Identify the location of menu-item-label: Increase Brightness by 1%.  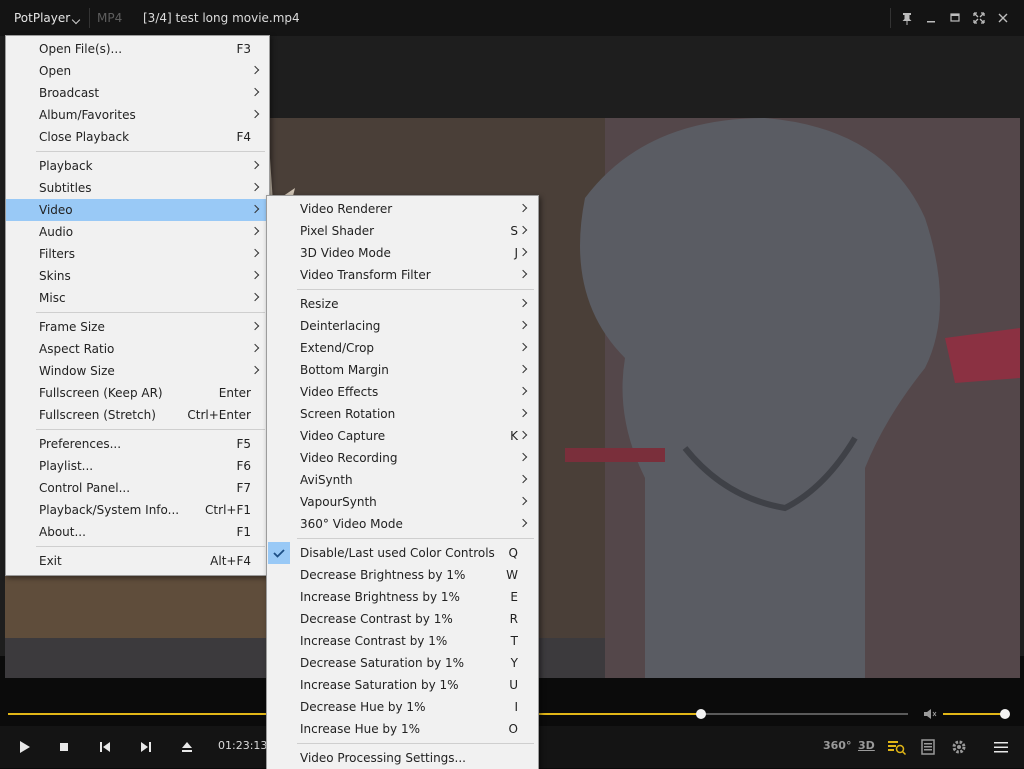
(380, 597).